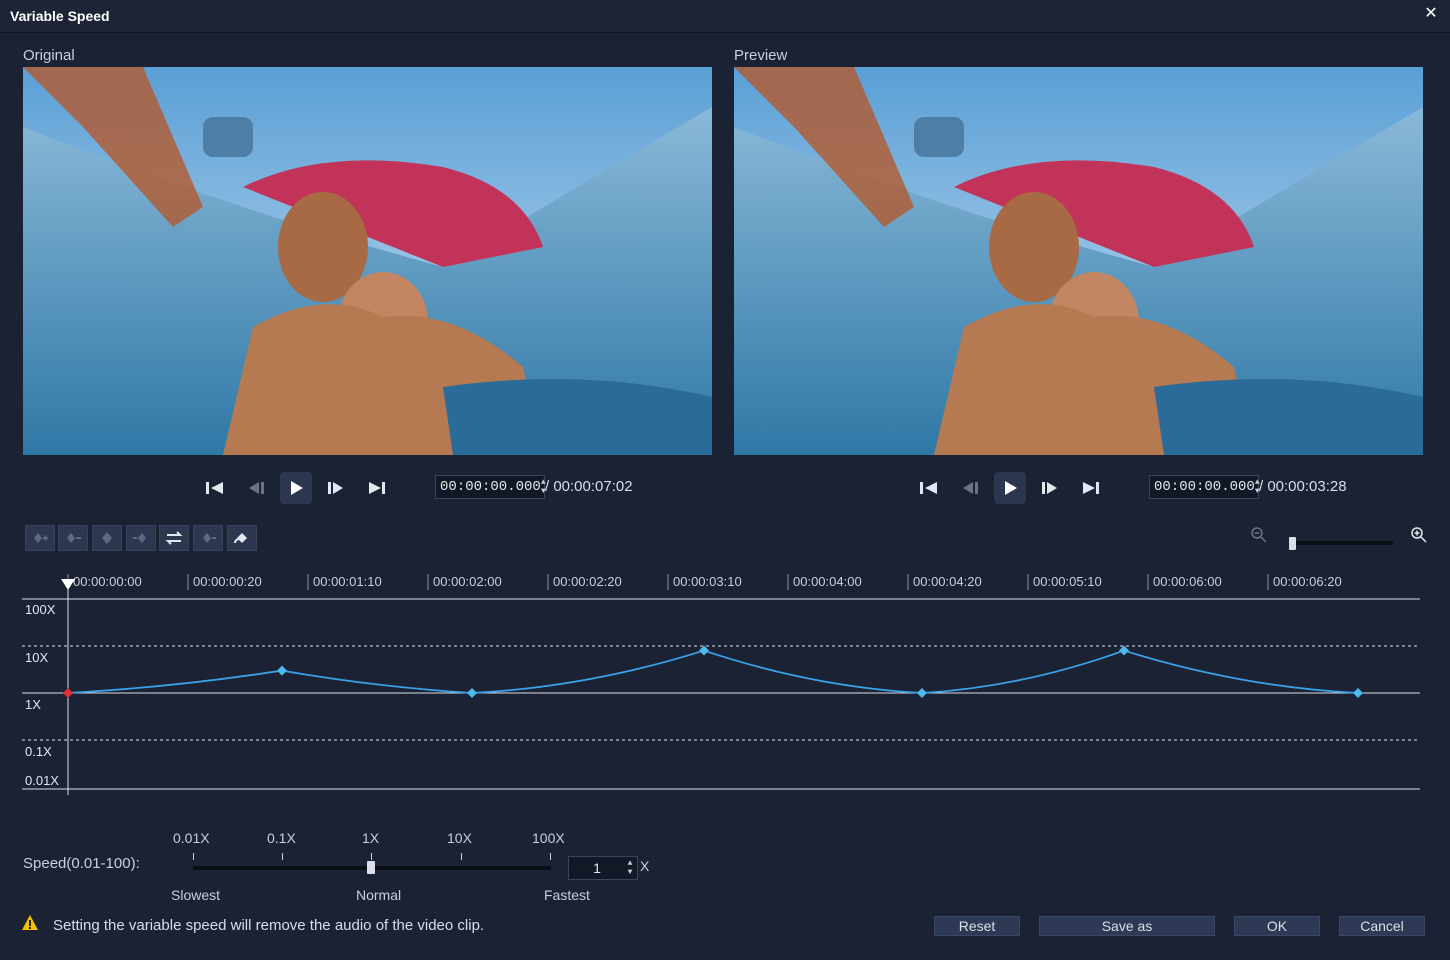 Image resolution: width=1450 pixels, height=960 pixels. Describe the element at coordinates (589, 486) in the screenshot. I see `original-duration: / 00:00:07:02` at that location.